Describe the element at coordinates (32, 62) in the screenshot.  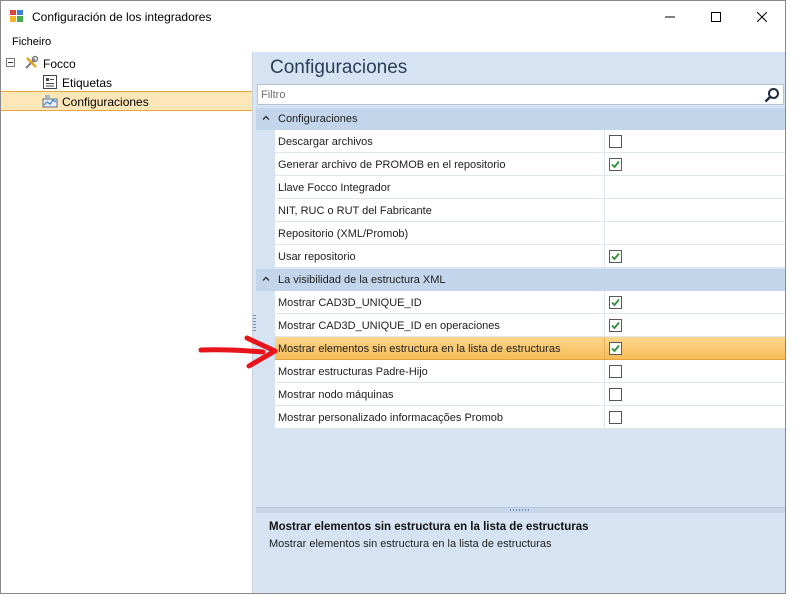
I see `tools-icon` at that location.